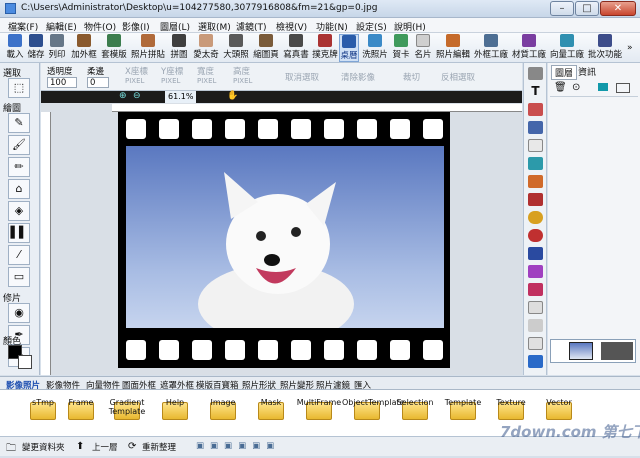 Image resolution: width=640 pixels, height=458 pixels. What do you see at coordinates (62, 82) in the screenshot?
I see `opacity-input: 100` at bounding box center [62, 82].